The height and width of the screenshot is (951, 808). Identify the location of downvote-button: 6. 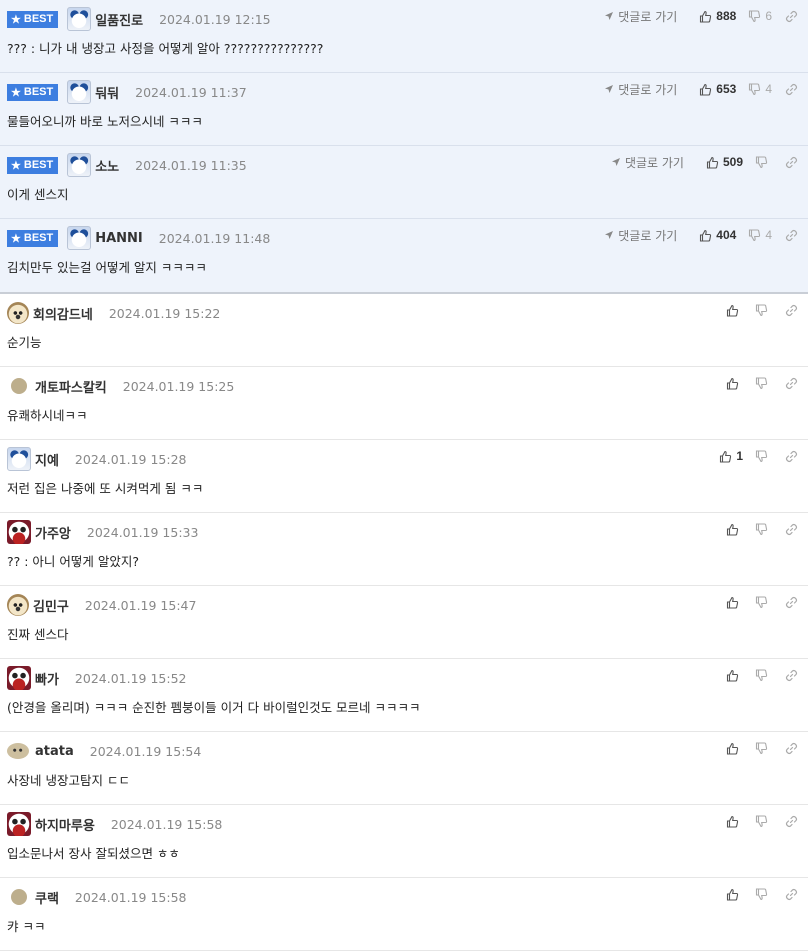
(760, 16).